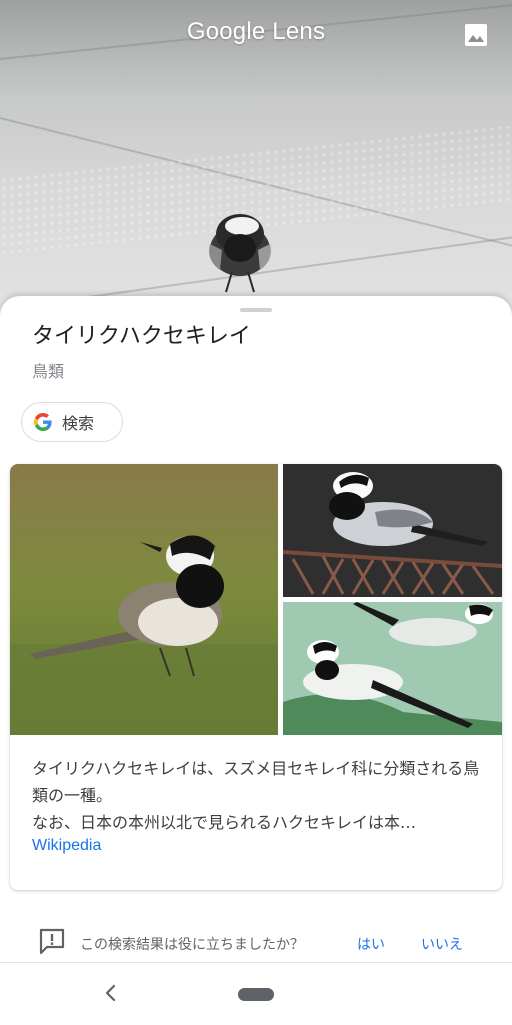  I want to click on result-title: タイリクハクセキレイ, so click(141, 335).